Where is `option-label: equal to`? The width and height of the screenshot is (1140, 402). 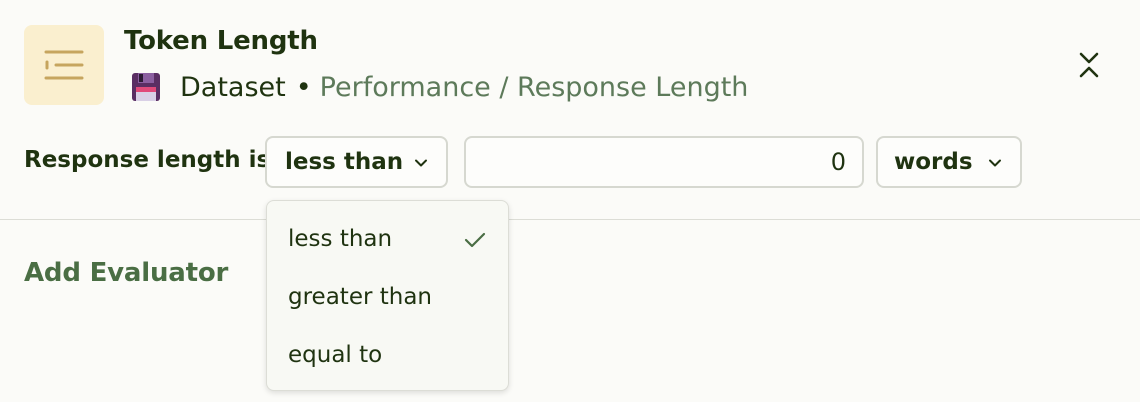 option-label: equal to is located at coordinates (335, 355).